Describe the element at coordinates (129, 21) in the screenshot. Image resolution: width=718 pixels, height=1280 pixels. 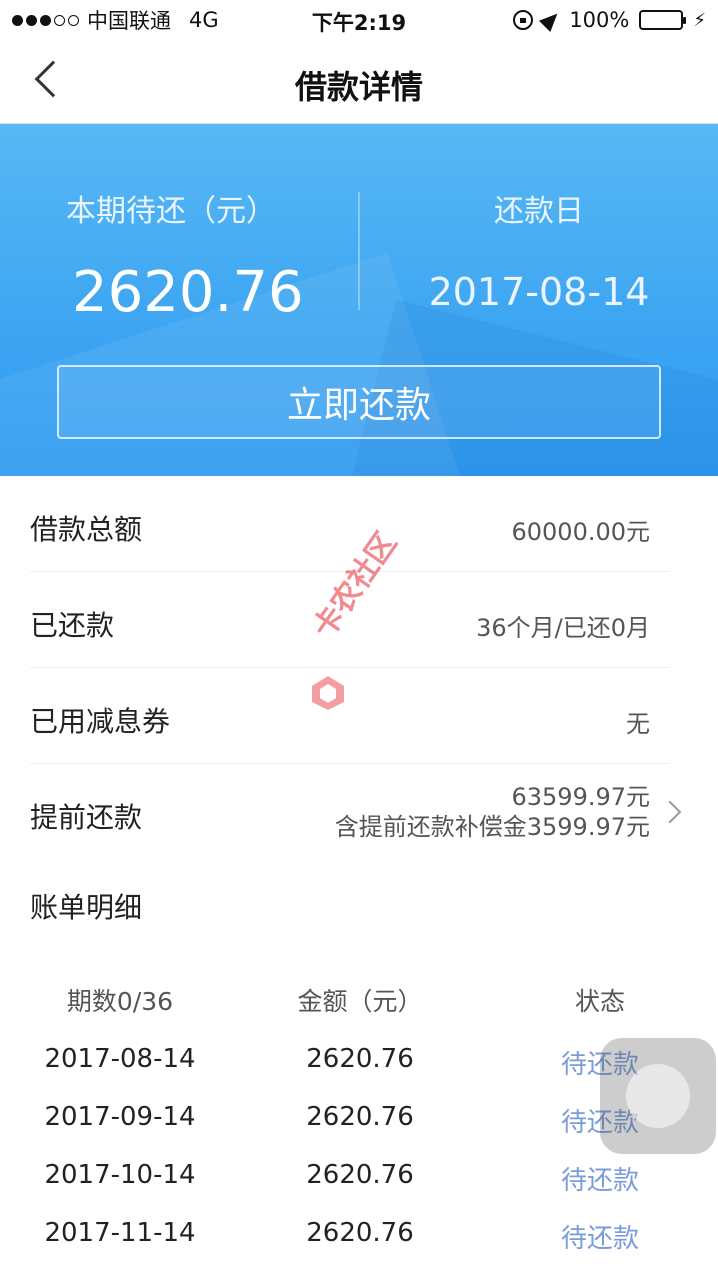
I see `carrier-name: 中国联通` at that location.